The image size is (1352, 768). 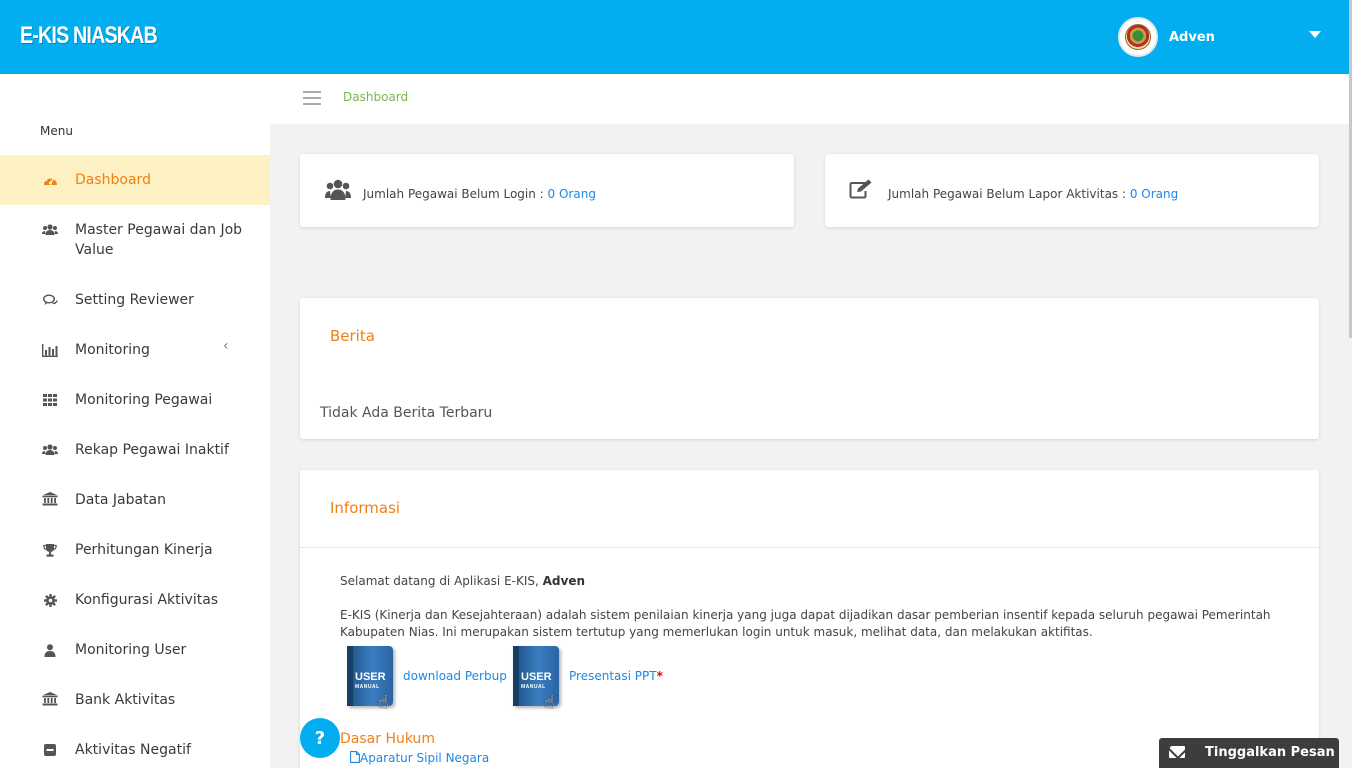 I want to click on breadcrumb: Dashboard, so click(x=809, y=99).